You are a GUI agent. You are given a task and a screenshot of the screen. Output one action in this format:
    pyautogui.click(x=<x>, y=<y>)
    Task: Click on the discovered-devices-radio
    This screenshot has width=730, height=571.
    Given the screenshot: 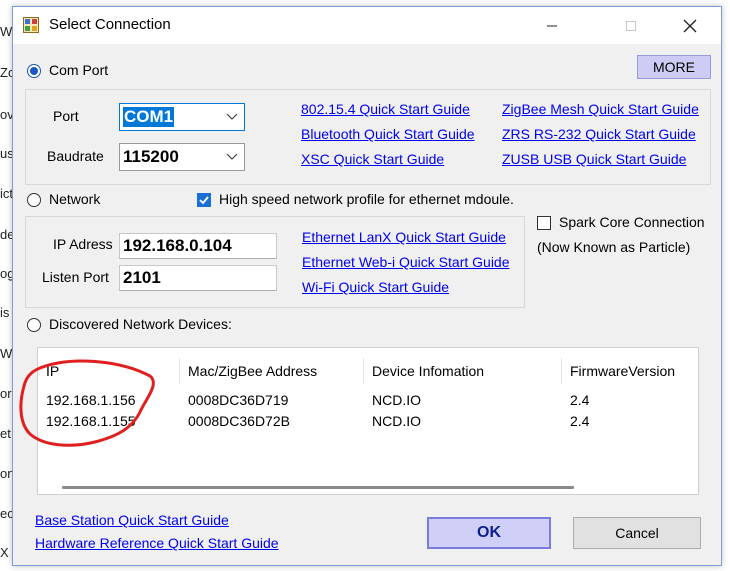 What is the action you would take?
    pyautogui.click(x=34, y=325)
    